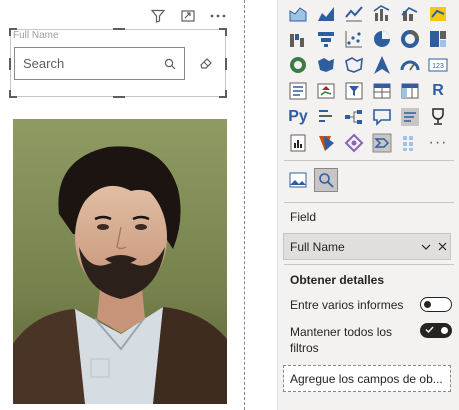  Describe the element at coordinates (354, 143) in the screenshot. I see `power-automate-icon` at that location.